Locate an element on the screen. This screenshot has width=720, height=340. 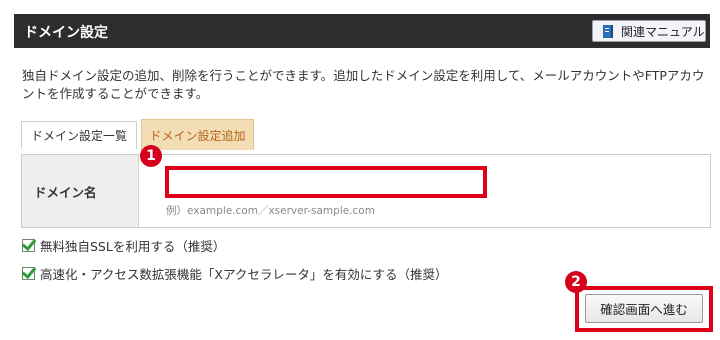
page-title: ドメイン設定 is located at coordinates (66, 33).